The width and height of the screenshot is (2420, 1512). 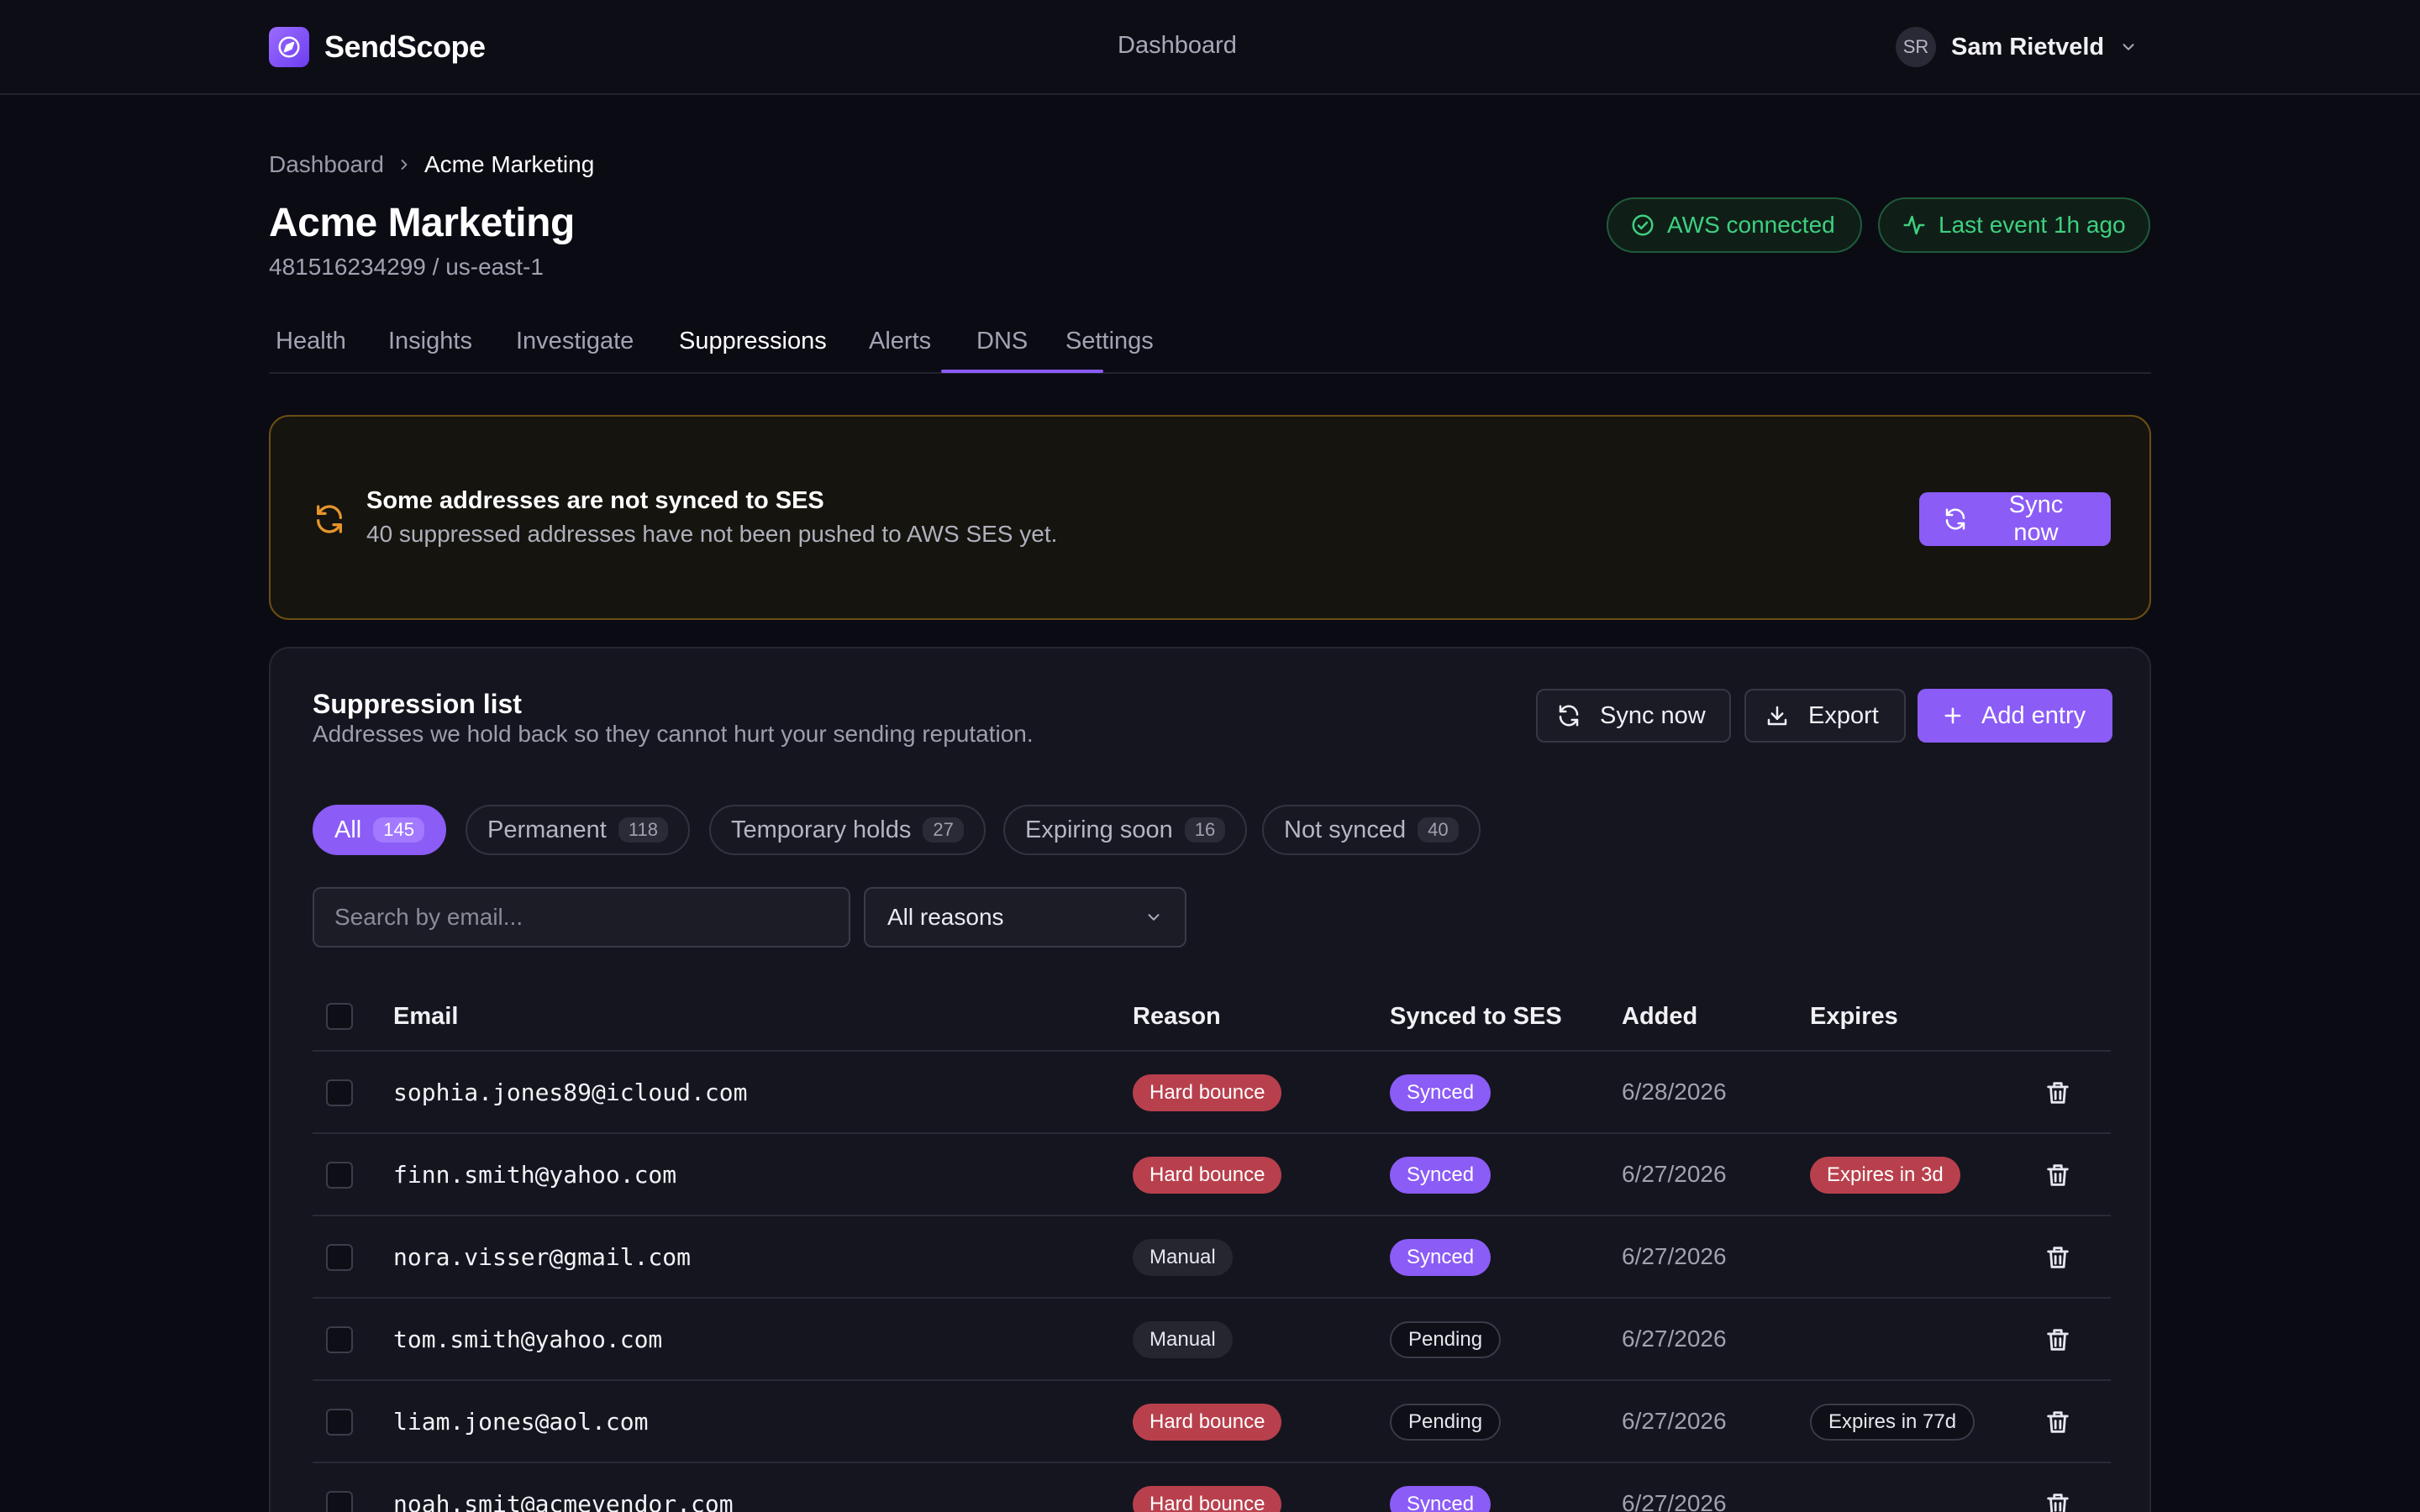 I want to click on row-email: nora.visser@gmail.com, so click(x=542, y=1257).